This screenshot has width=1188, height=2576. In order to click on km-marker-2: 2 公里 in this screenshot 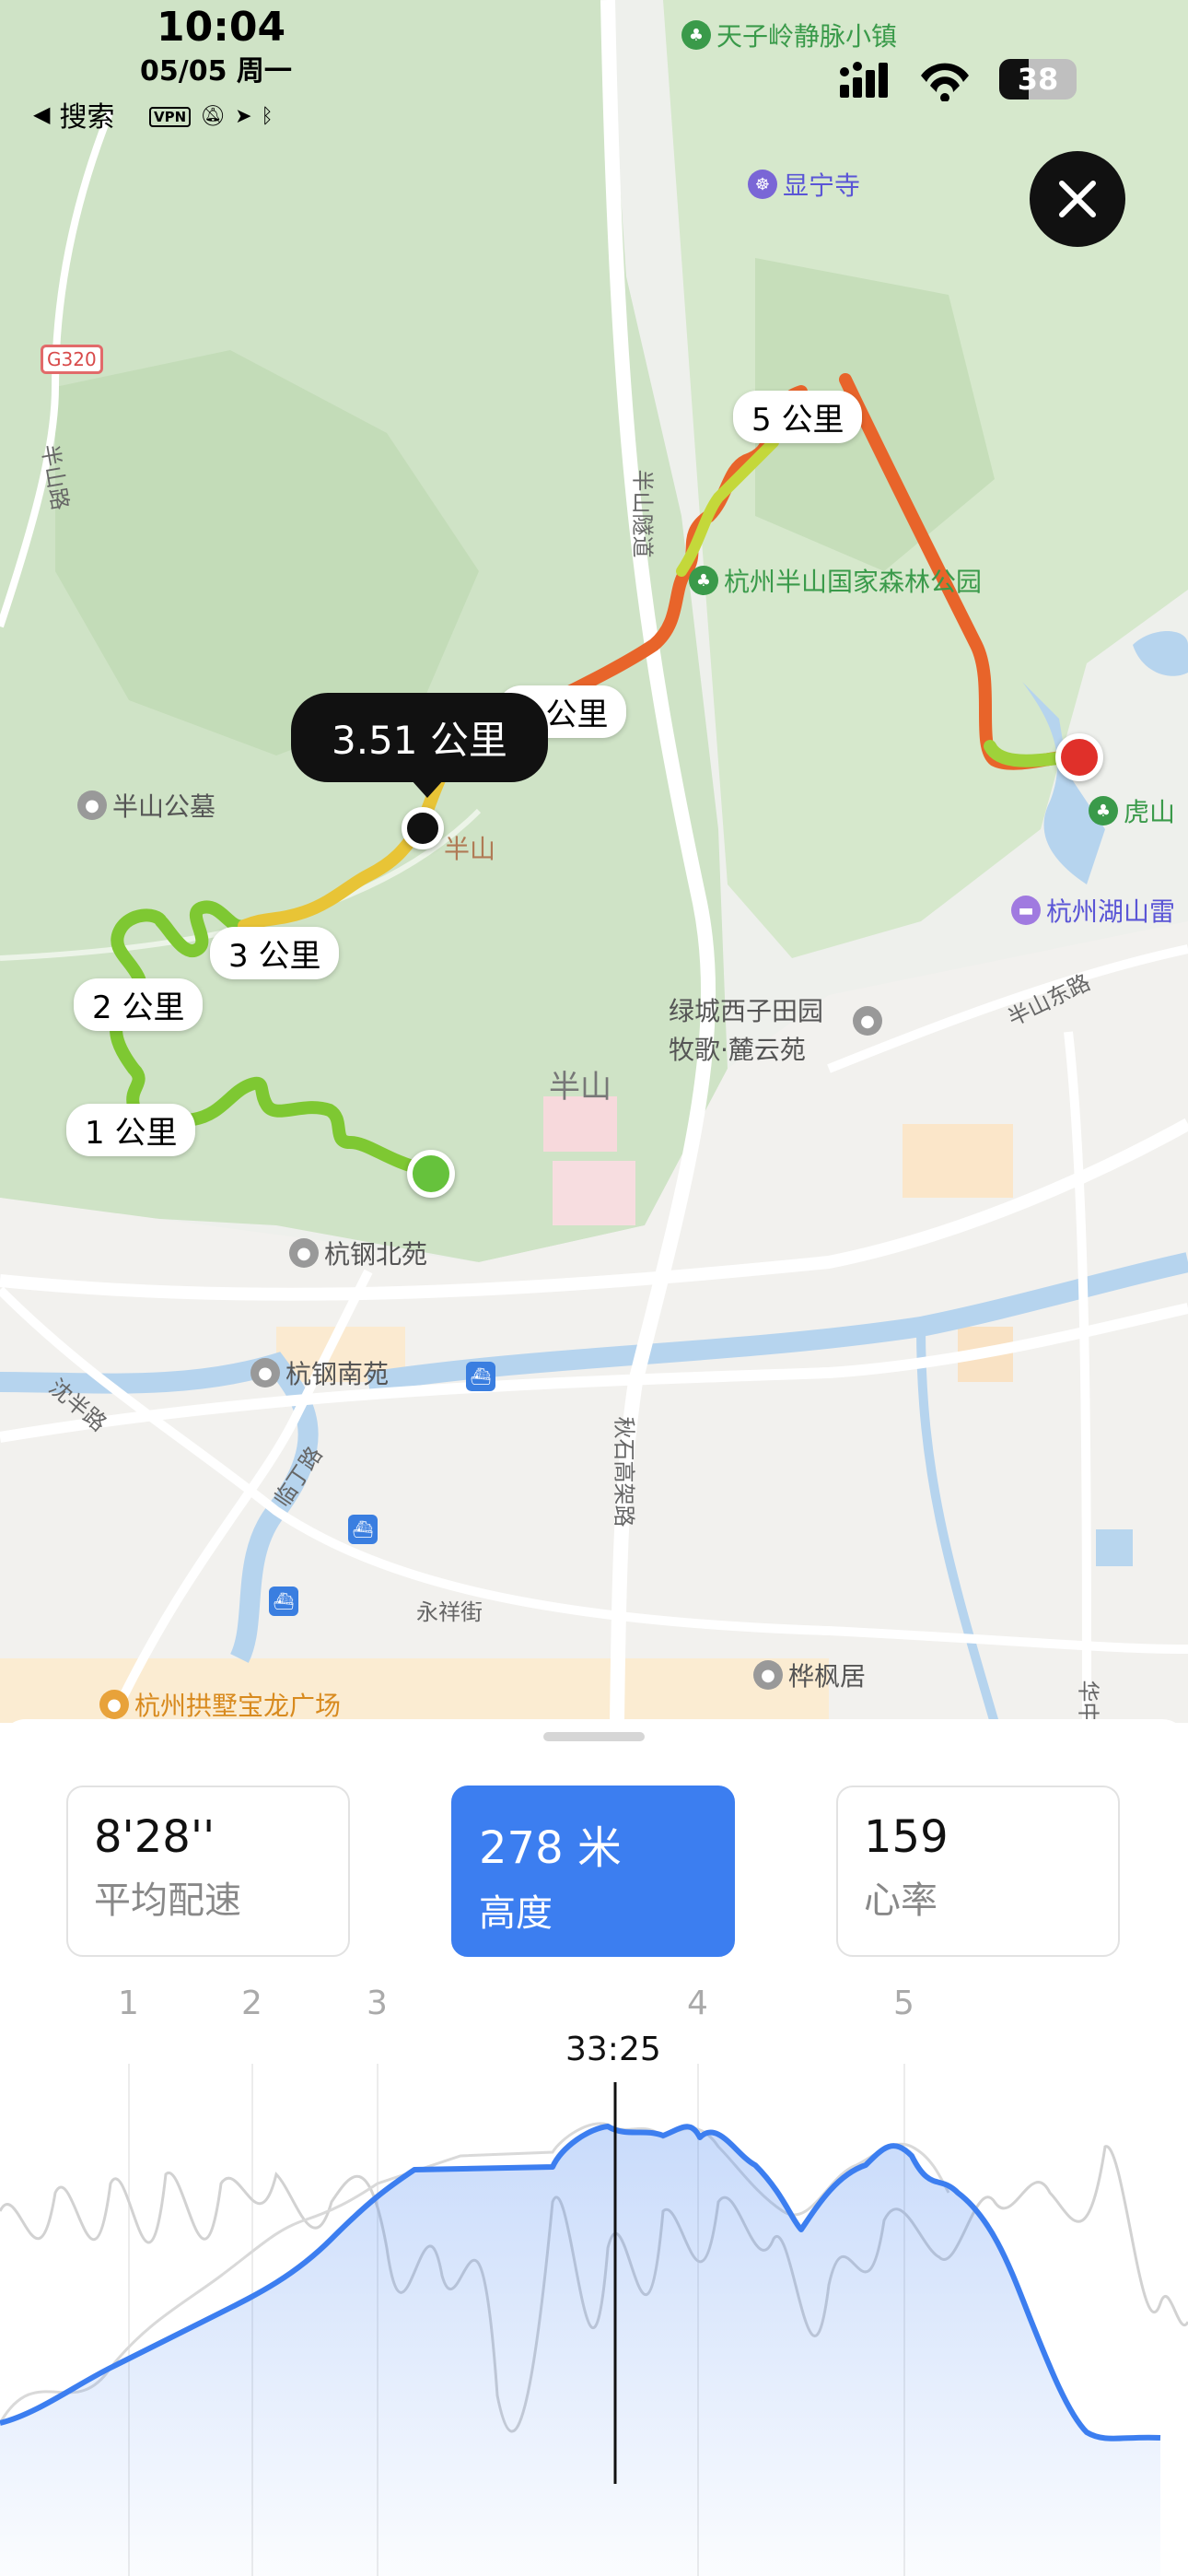, I will do `click(139, 1004)`.